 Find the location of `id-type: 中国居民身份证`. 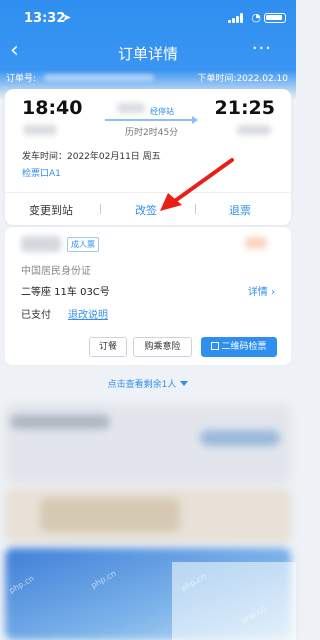

id-type: 中国居民身份证 is located at coordinates (56, 271).